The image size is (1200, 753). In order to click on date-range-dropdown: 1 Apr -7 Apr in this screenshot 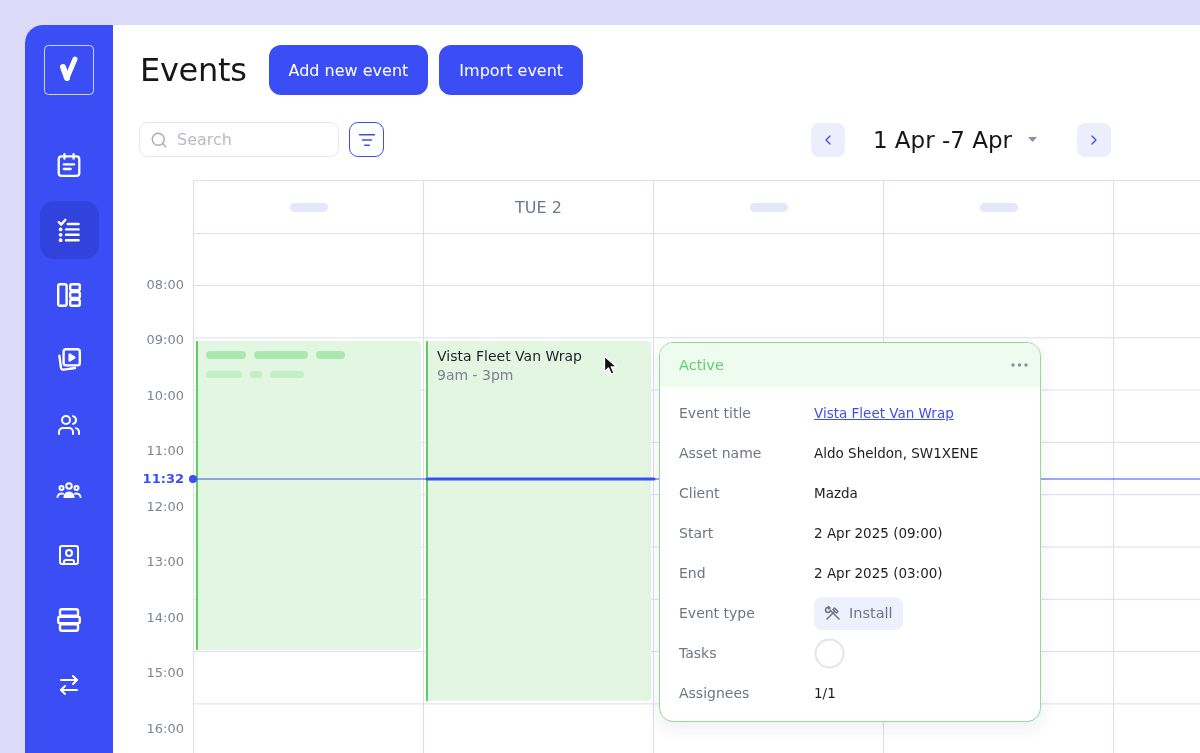, I will do `click(954, 139)`.